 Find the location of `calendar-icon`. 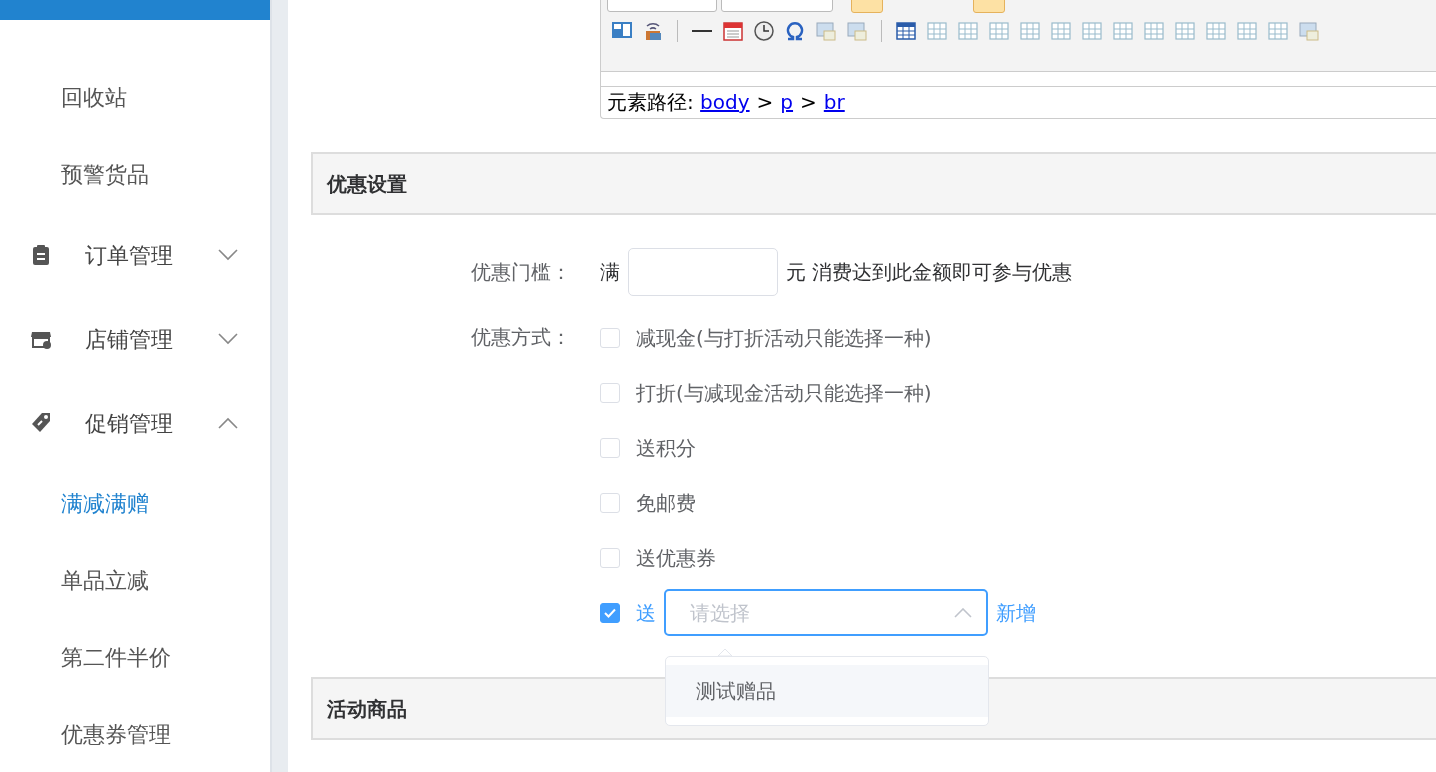

calendar-icon is located at coordinates (733, 31).